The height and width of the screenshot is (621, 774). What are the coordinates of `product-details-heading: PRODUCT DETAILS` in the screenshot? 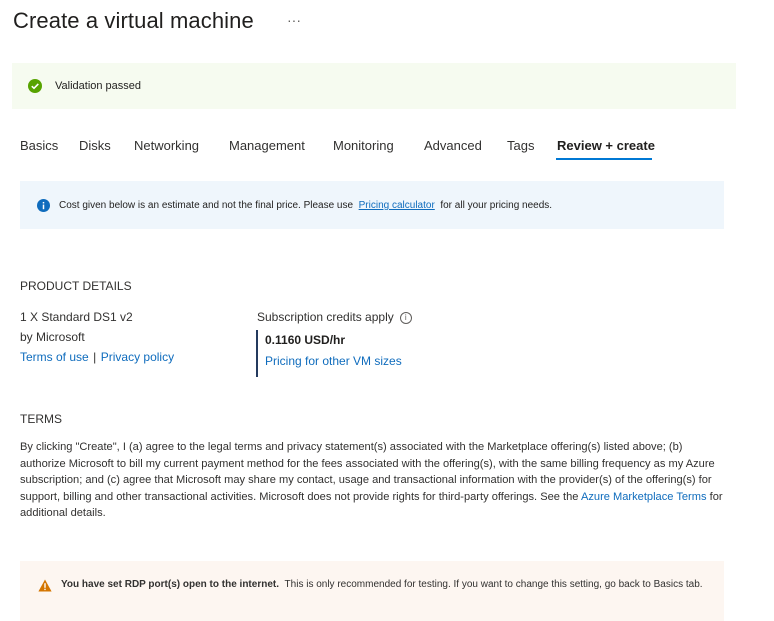 It's located at (76, 286).